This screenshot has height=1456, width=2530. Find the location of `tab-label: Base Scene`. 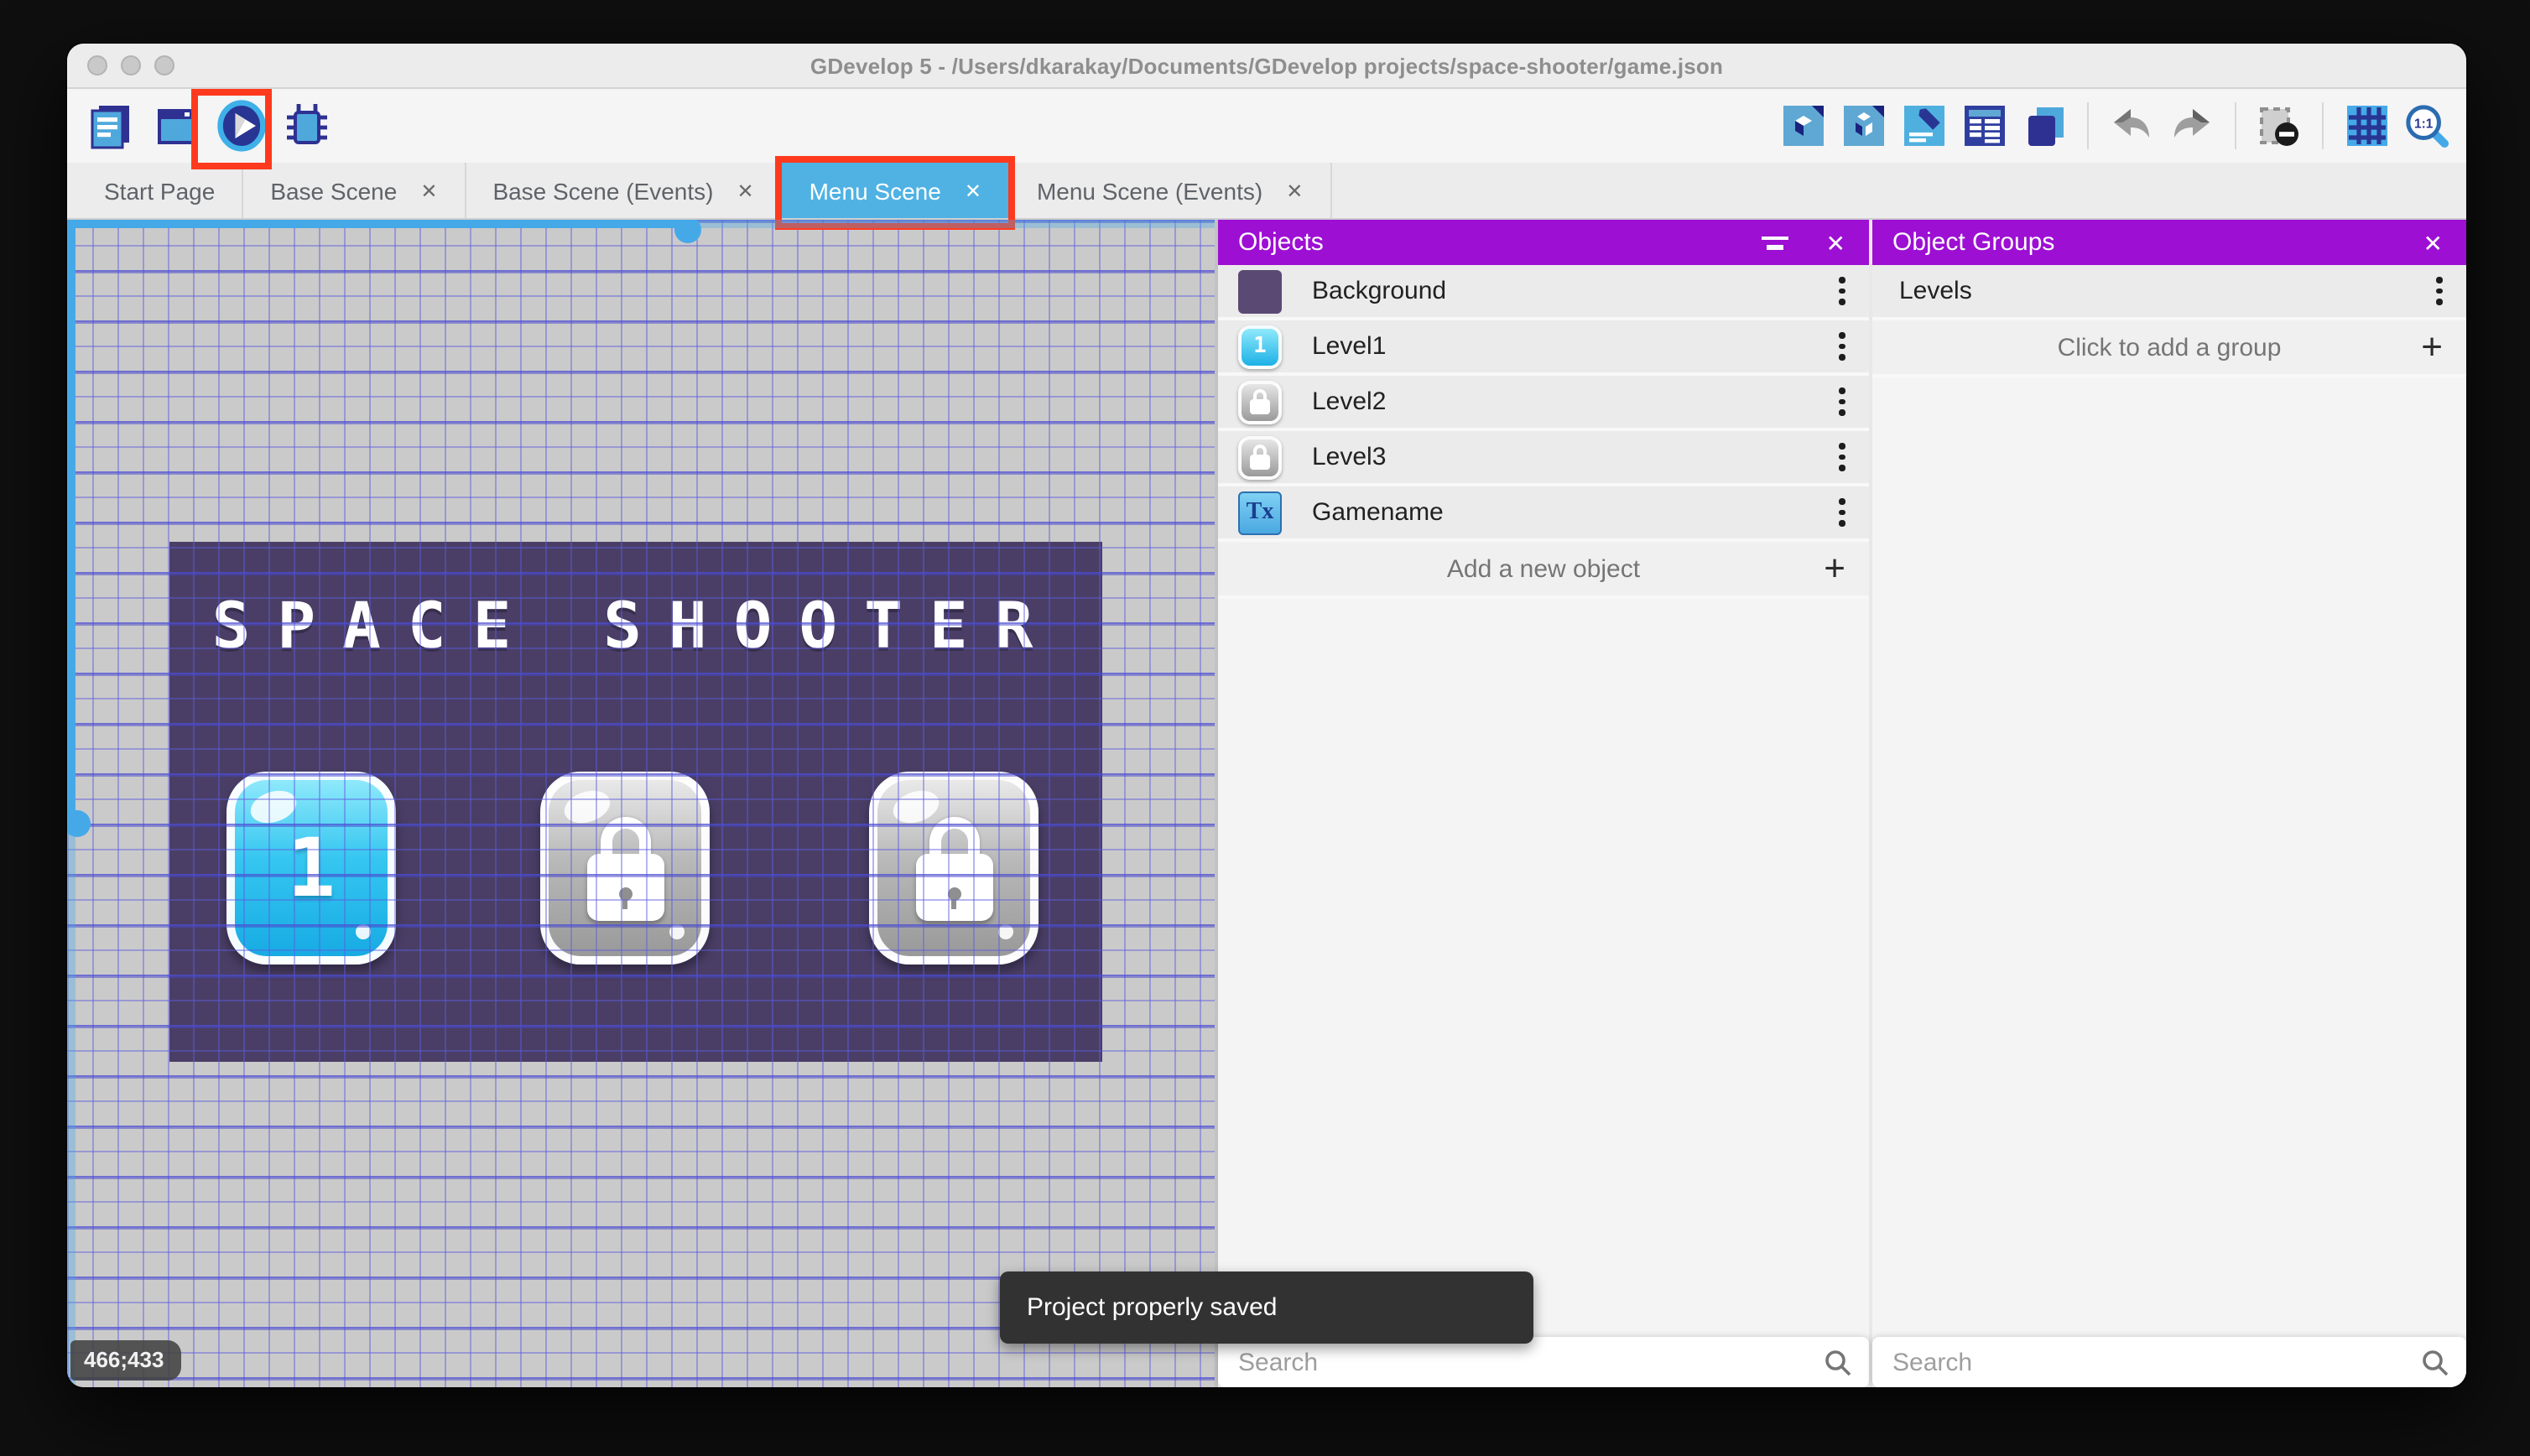

tab-label: Base Scene is located at coordinates (334, 190).